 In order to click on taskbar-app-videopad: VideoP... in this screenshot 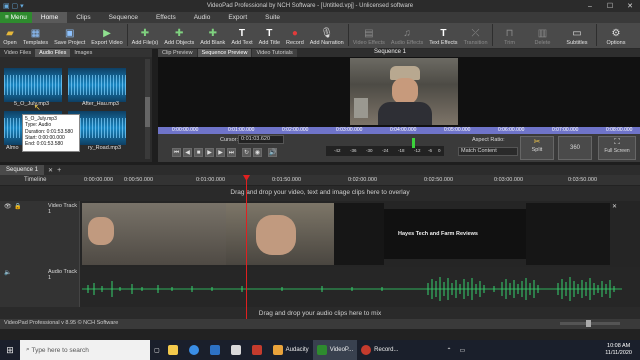, I will do `click(335, 350)`.